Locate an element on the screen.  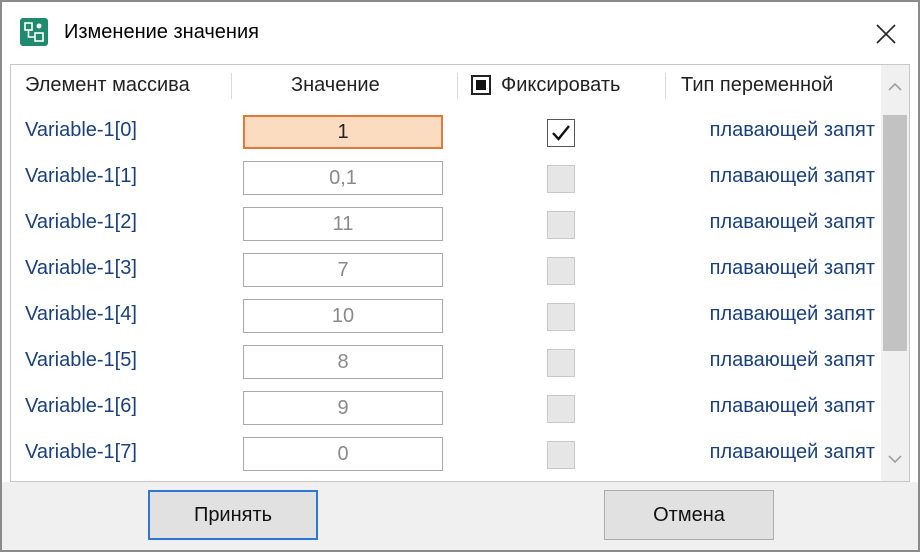
value-field: 11 is located at coordinates (343, 224).